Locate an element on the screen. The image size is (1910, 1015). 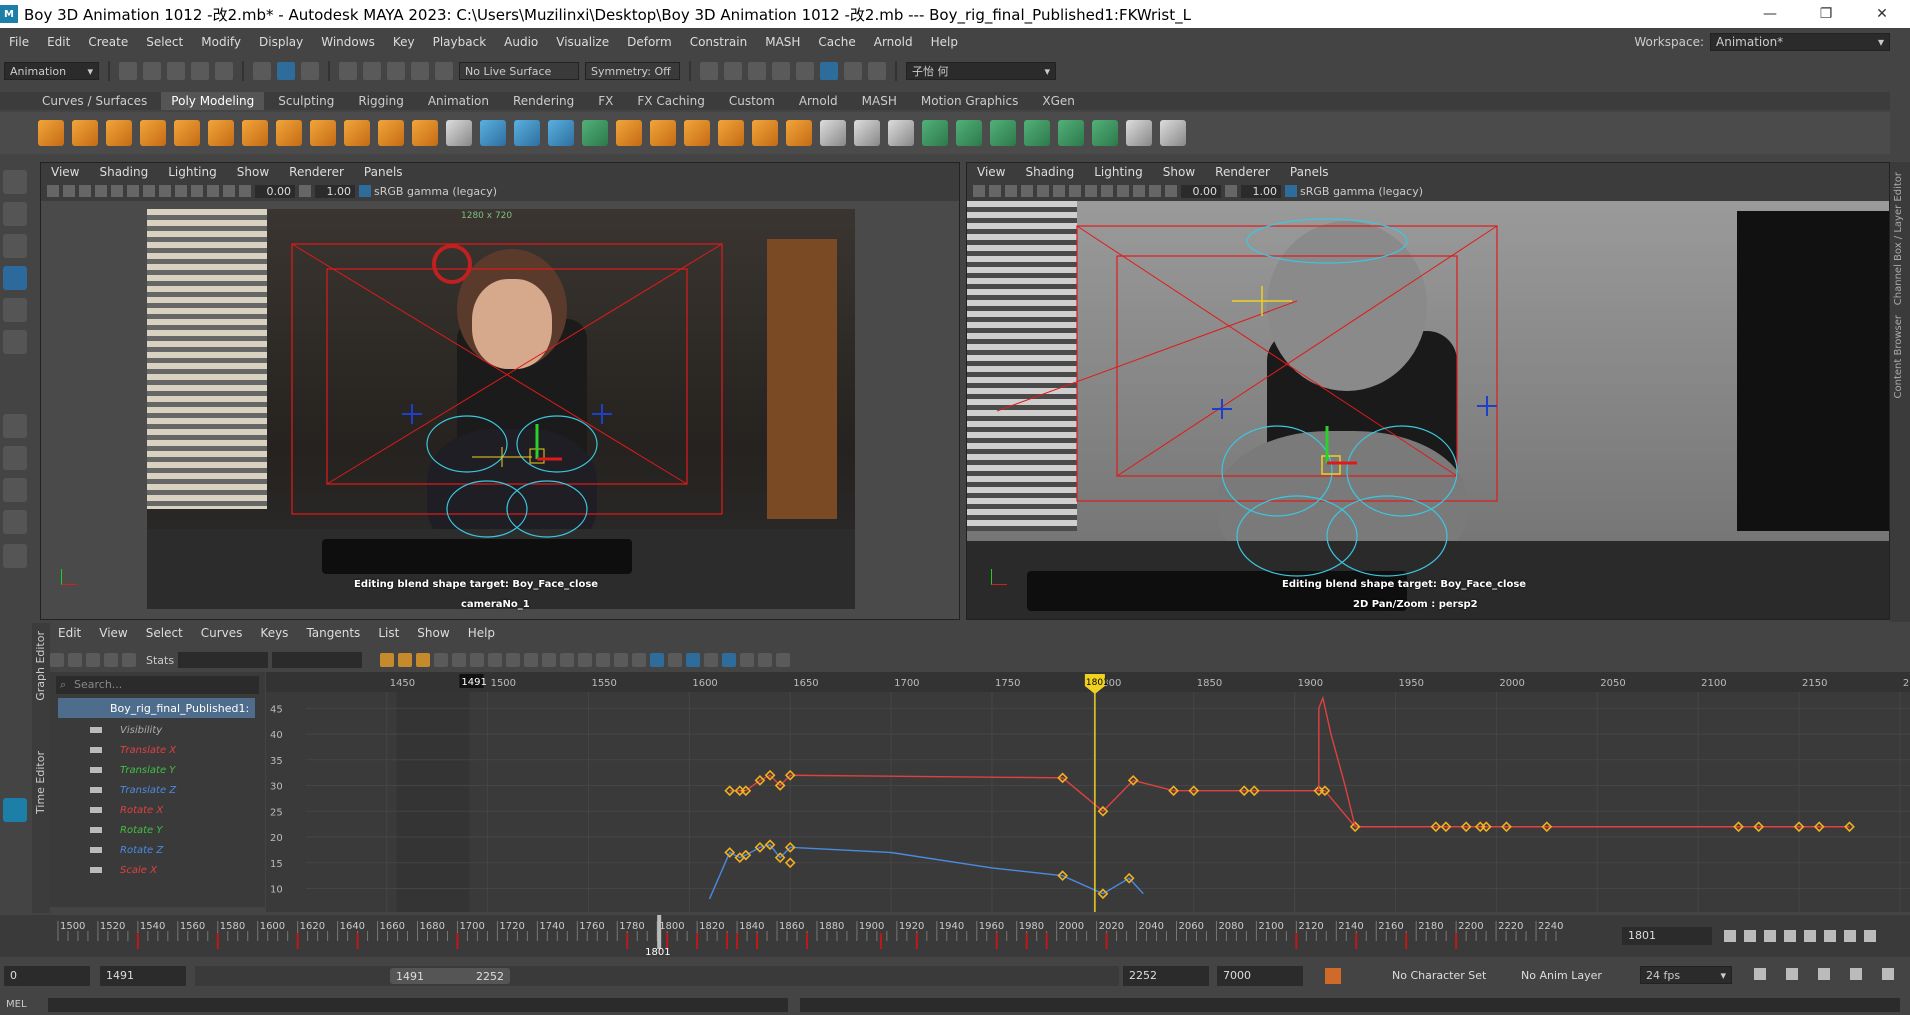
single-layout-icon is located at coordinates (15, 426).